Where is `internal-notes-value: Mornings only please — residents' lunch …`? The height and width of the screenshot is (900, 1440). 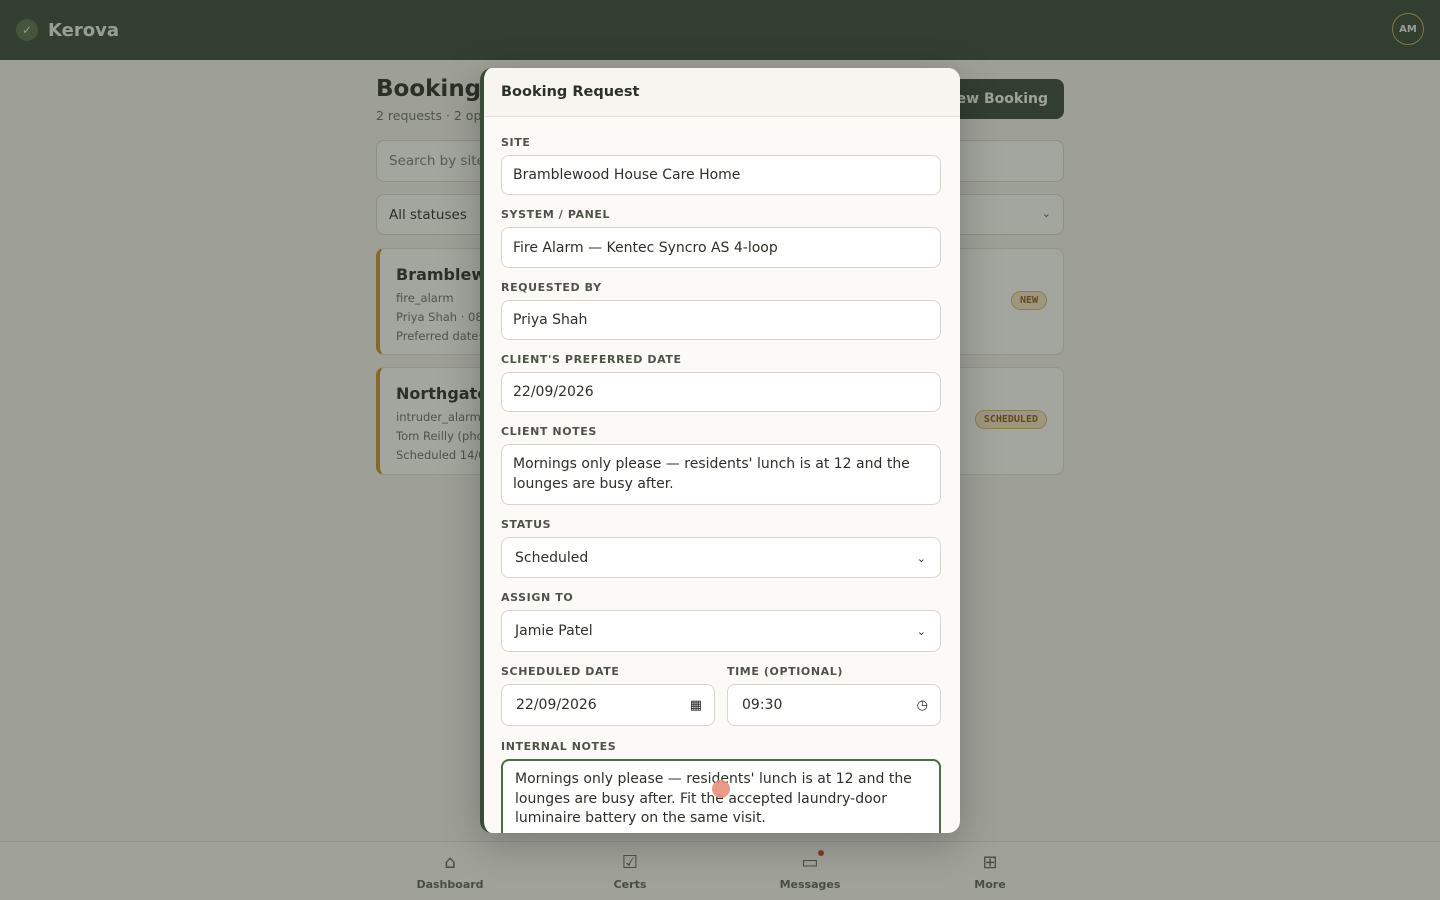 internal-notes-value: Mornings only please — residents' lunch … is located at coordinates (713, 798).